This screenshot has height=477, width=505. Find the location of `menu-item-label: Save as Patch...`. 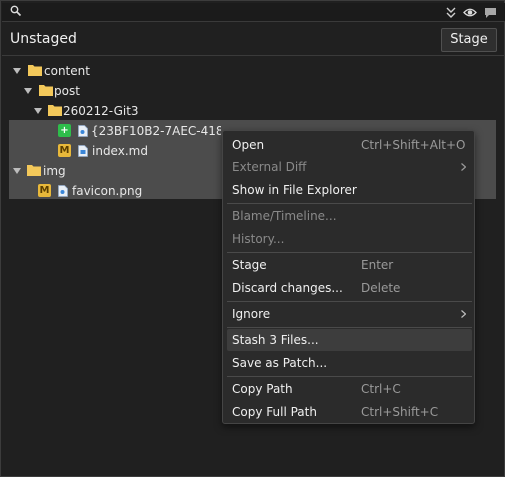

menu-item-label: Save as Patch... is located at coordinates (280, 363).